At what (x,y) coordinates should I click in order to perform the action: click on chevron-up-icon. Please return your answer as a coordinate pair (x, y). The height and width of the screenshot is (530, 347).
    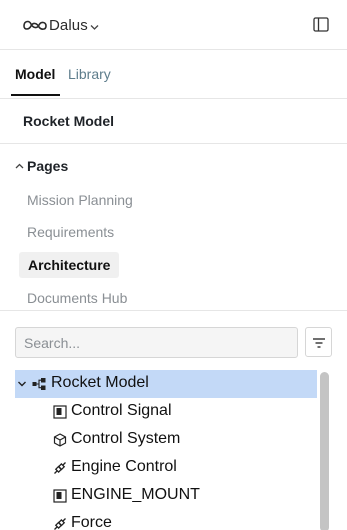
    Looking at the image, I should click on (19, 165).